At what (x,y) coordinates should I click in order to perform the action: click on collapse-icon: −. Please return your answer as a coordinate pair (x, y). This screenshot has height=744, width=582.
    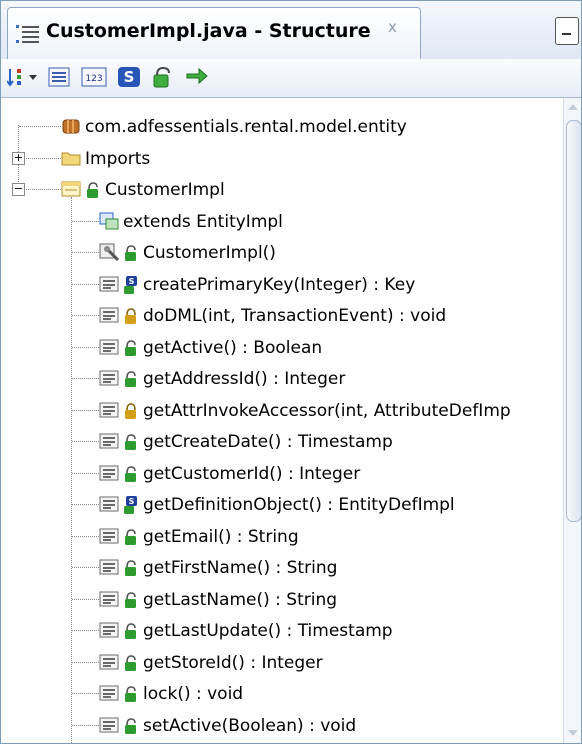
    Looking at the image, I should click on (18, 189).